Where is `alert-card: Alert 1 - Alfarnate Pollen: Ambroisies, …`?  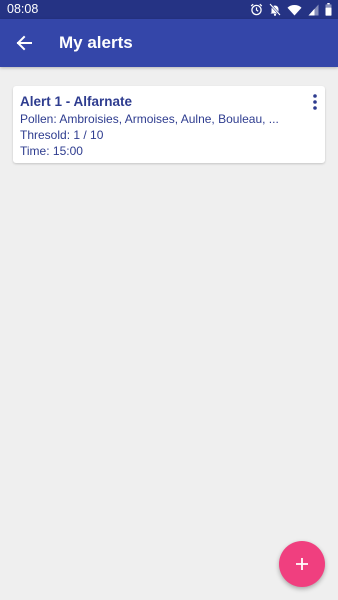 alert-card: Alert 1 - Alfarnate Pollen: Ambroisies, … is located at coordinates (169, 124).